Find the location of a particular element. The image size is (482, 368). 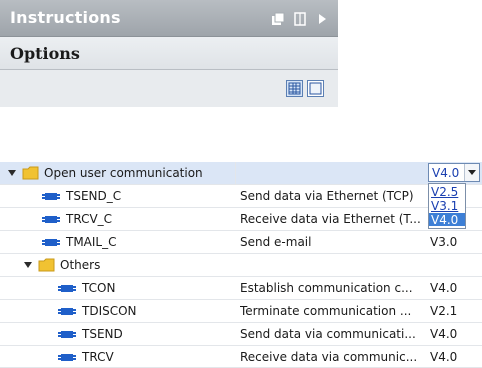

tree-row: TDISCON Terminate communication ... V2.1 is located at coordinates (241, 311).